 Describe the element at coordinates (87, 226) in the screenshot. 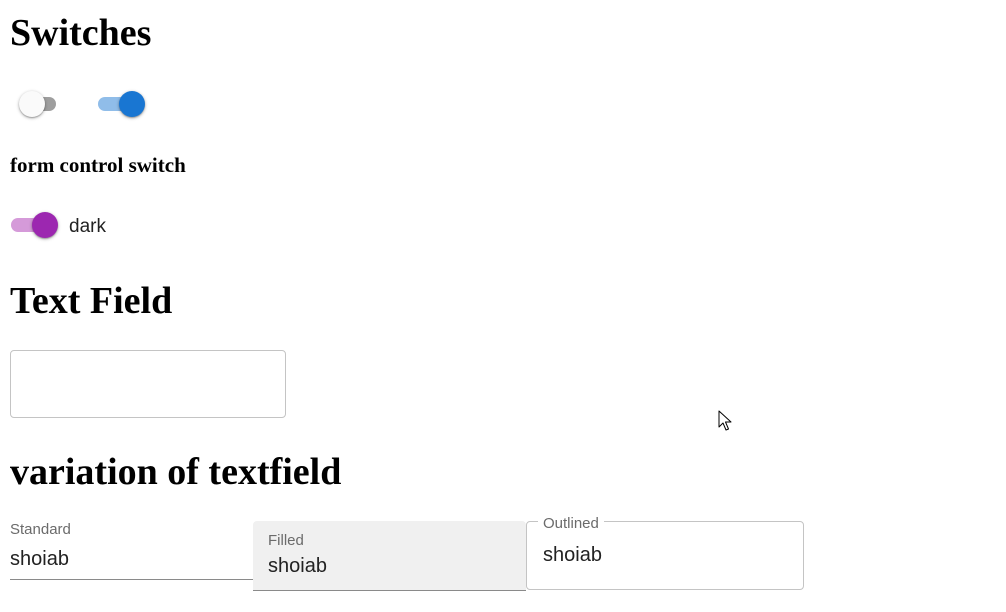

I see `dark-mode-switch-label: dark` at that location.